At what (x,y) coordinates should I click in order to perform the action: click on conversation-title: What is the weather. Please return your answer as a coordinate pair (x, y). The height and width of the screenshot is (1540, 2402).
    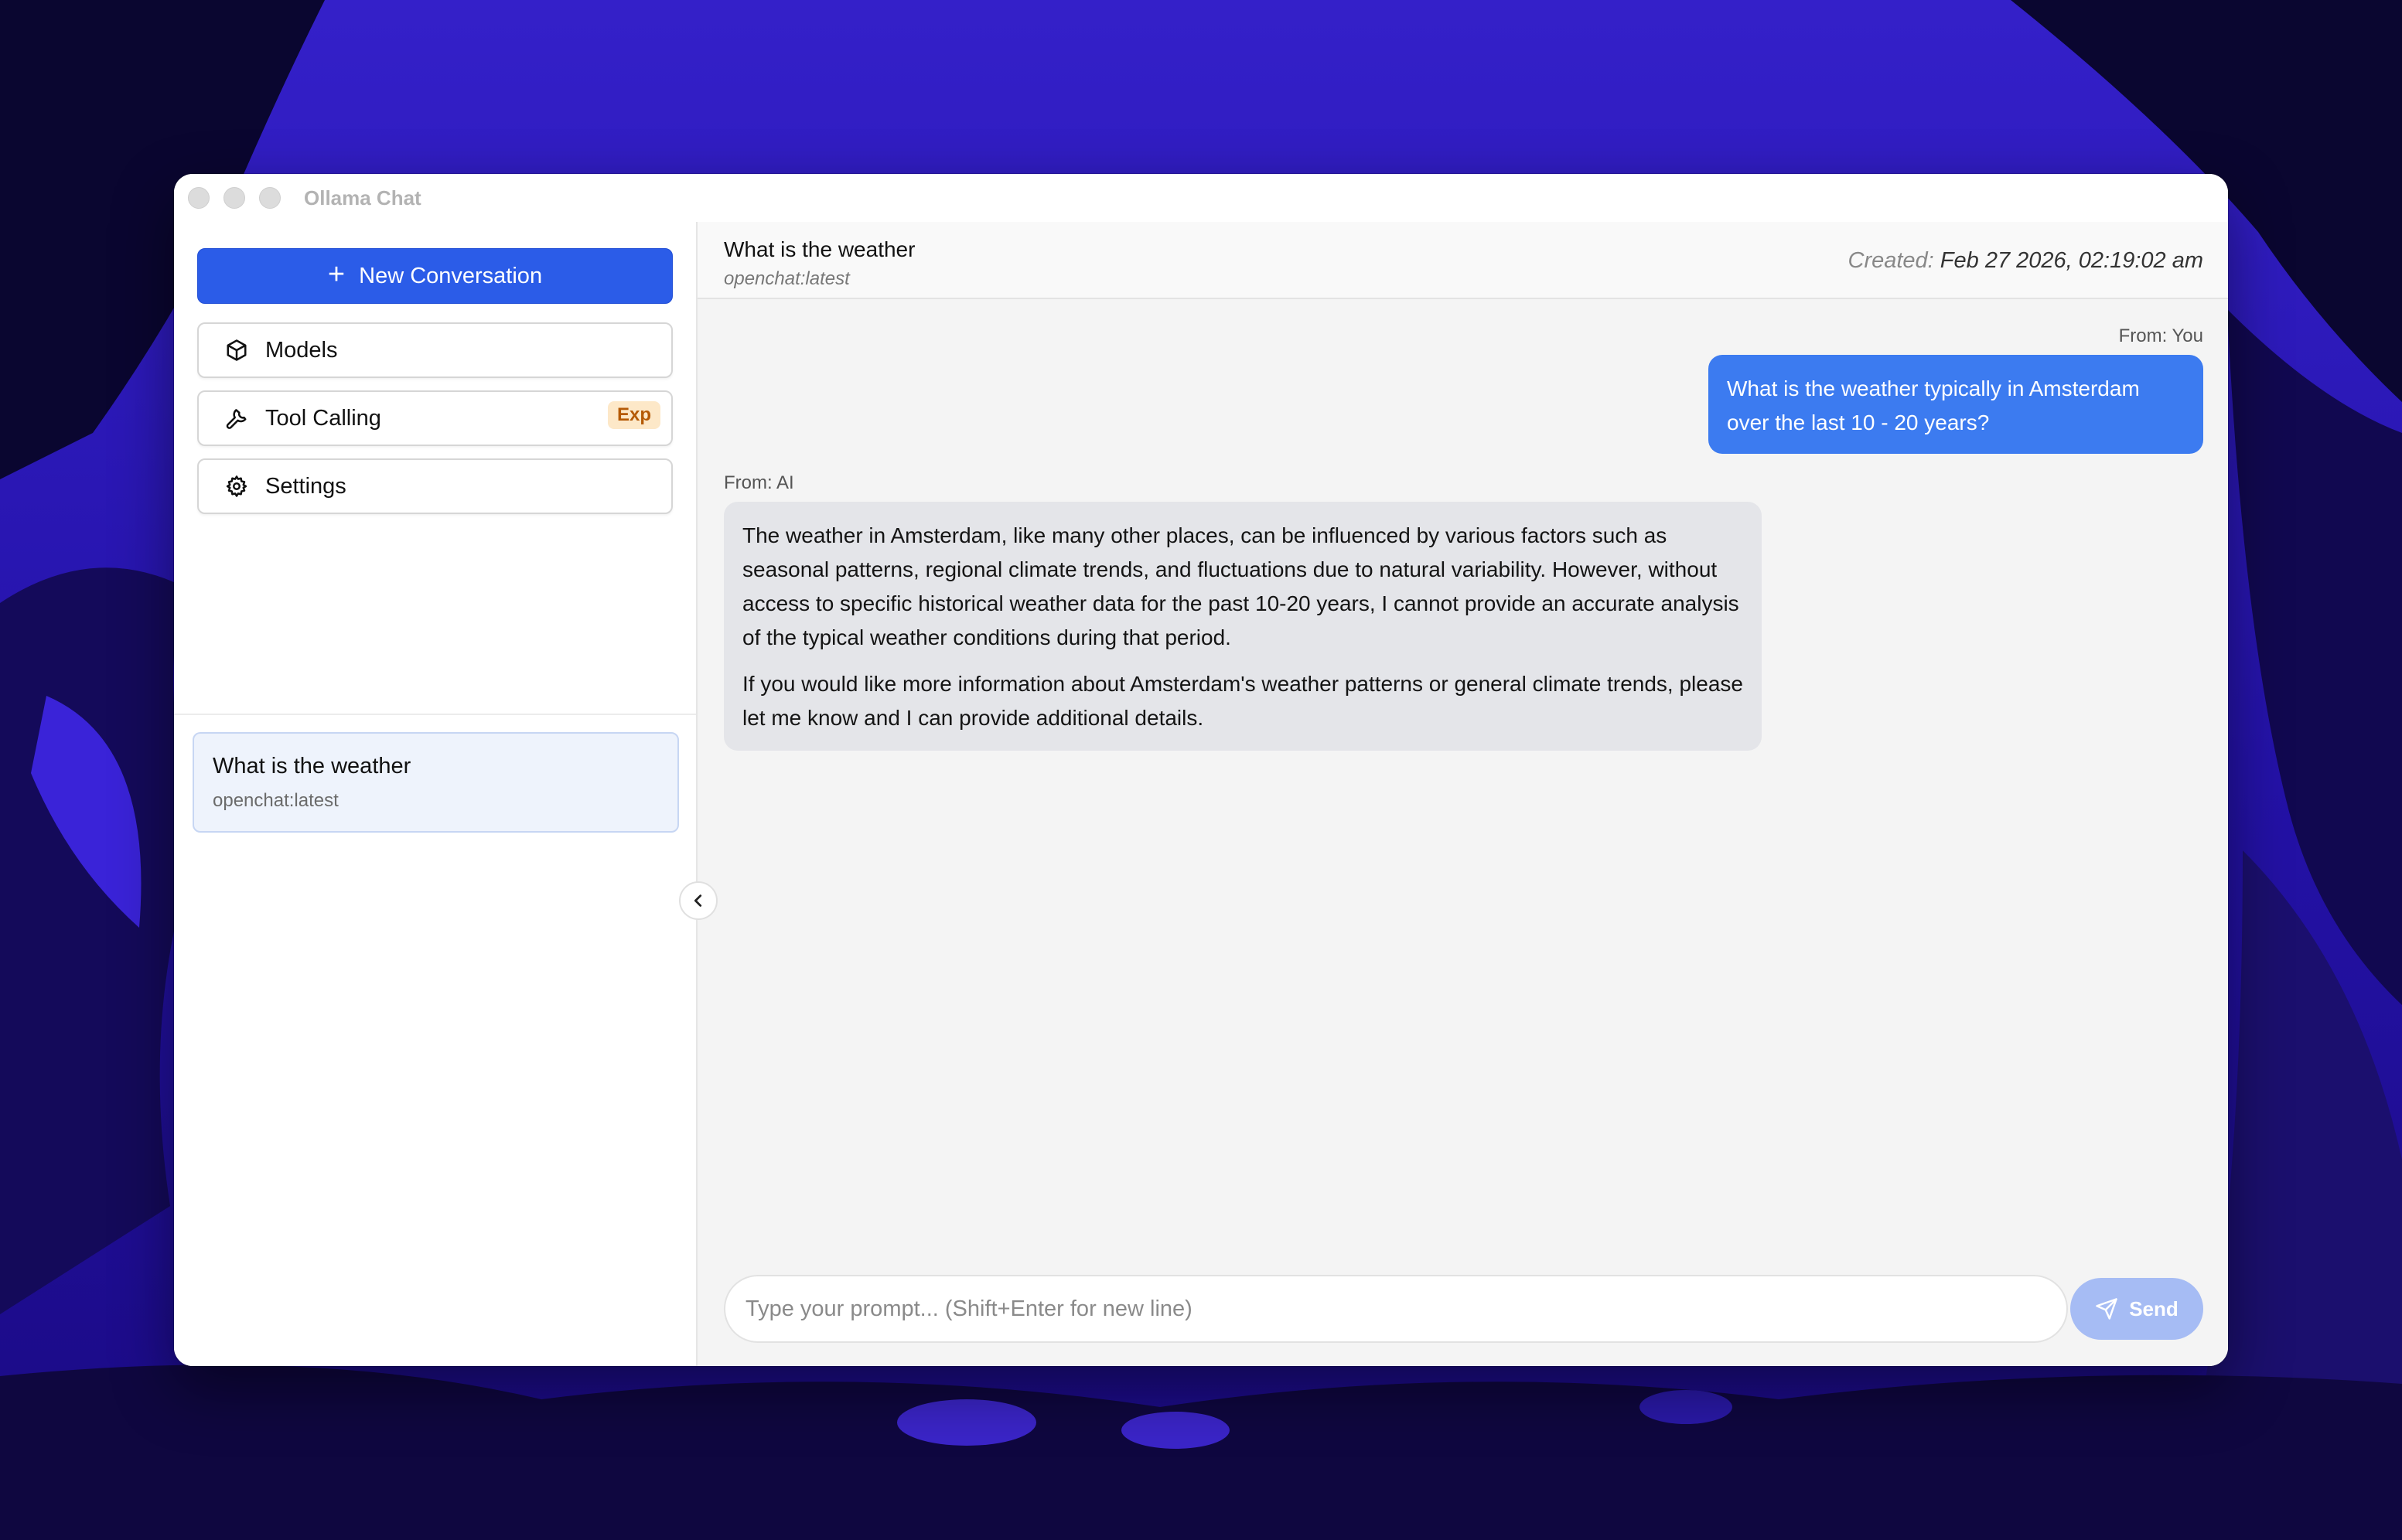
    Looking at the image, I should click on (312, 766).